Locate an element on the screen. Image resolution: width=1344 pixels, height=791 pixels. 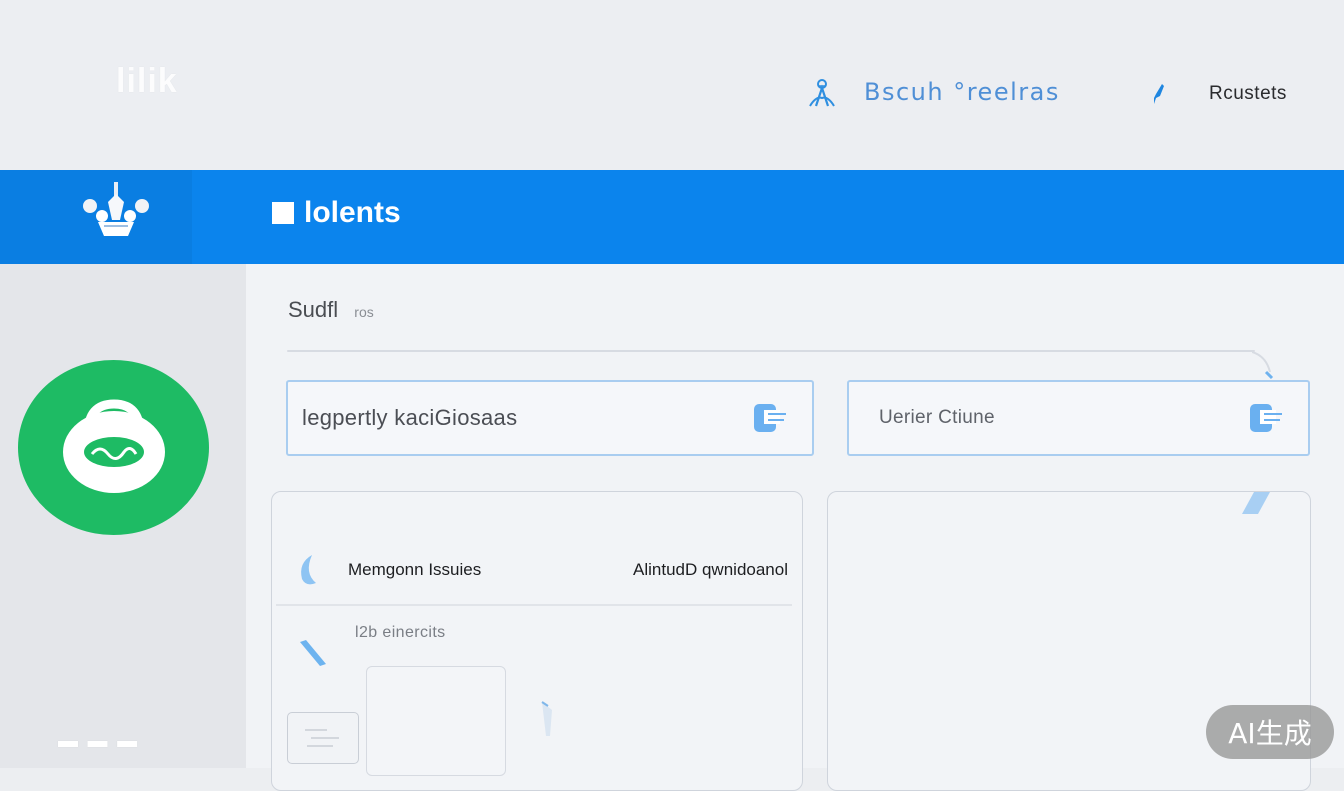
lines-icon is located at coordinates (322, 738).